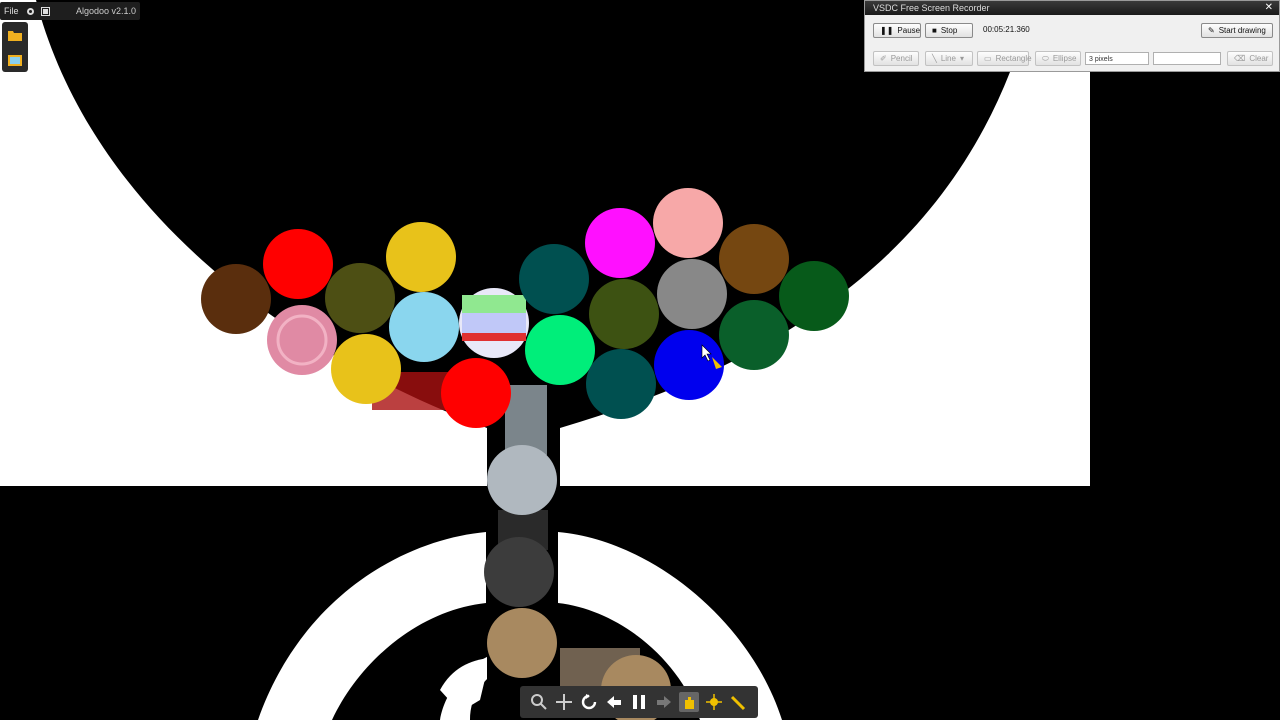  What do you see at coordinates (589, 702) in the screenshot?
I see `reset-icon` at bounding box center [589, 702].